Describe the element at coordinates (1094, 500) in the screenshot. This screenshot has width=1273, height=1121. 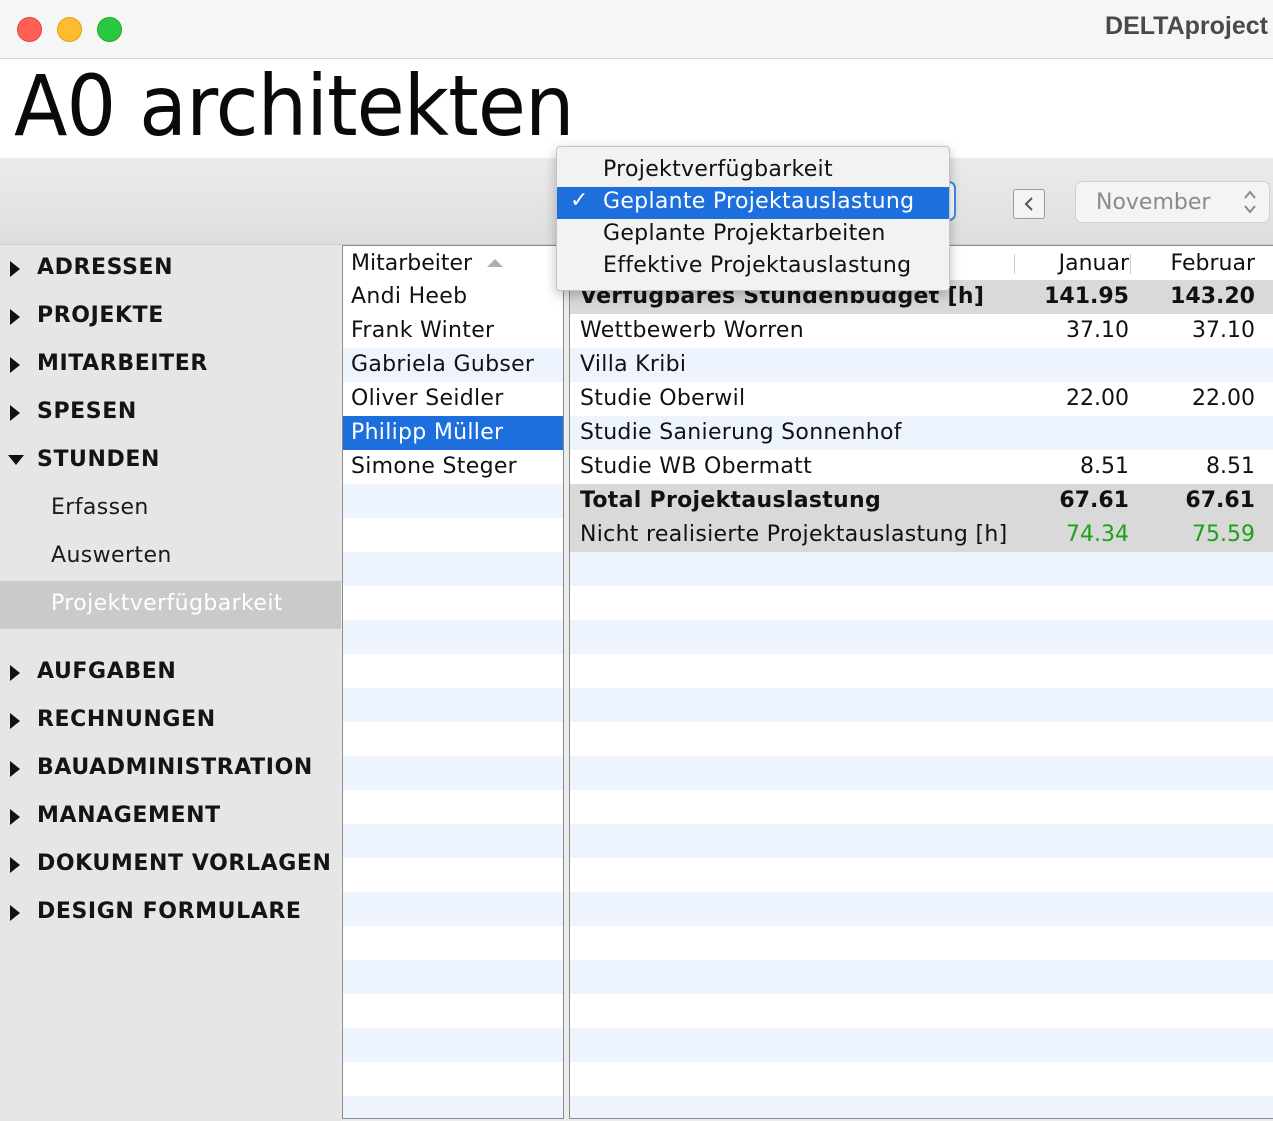
I see `cell-januar: 67.61` at that location.